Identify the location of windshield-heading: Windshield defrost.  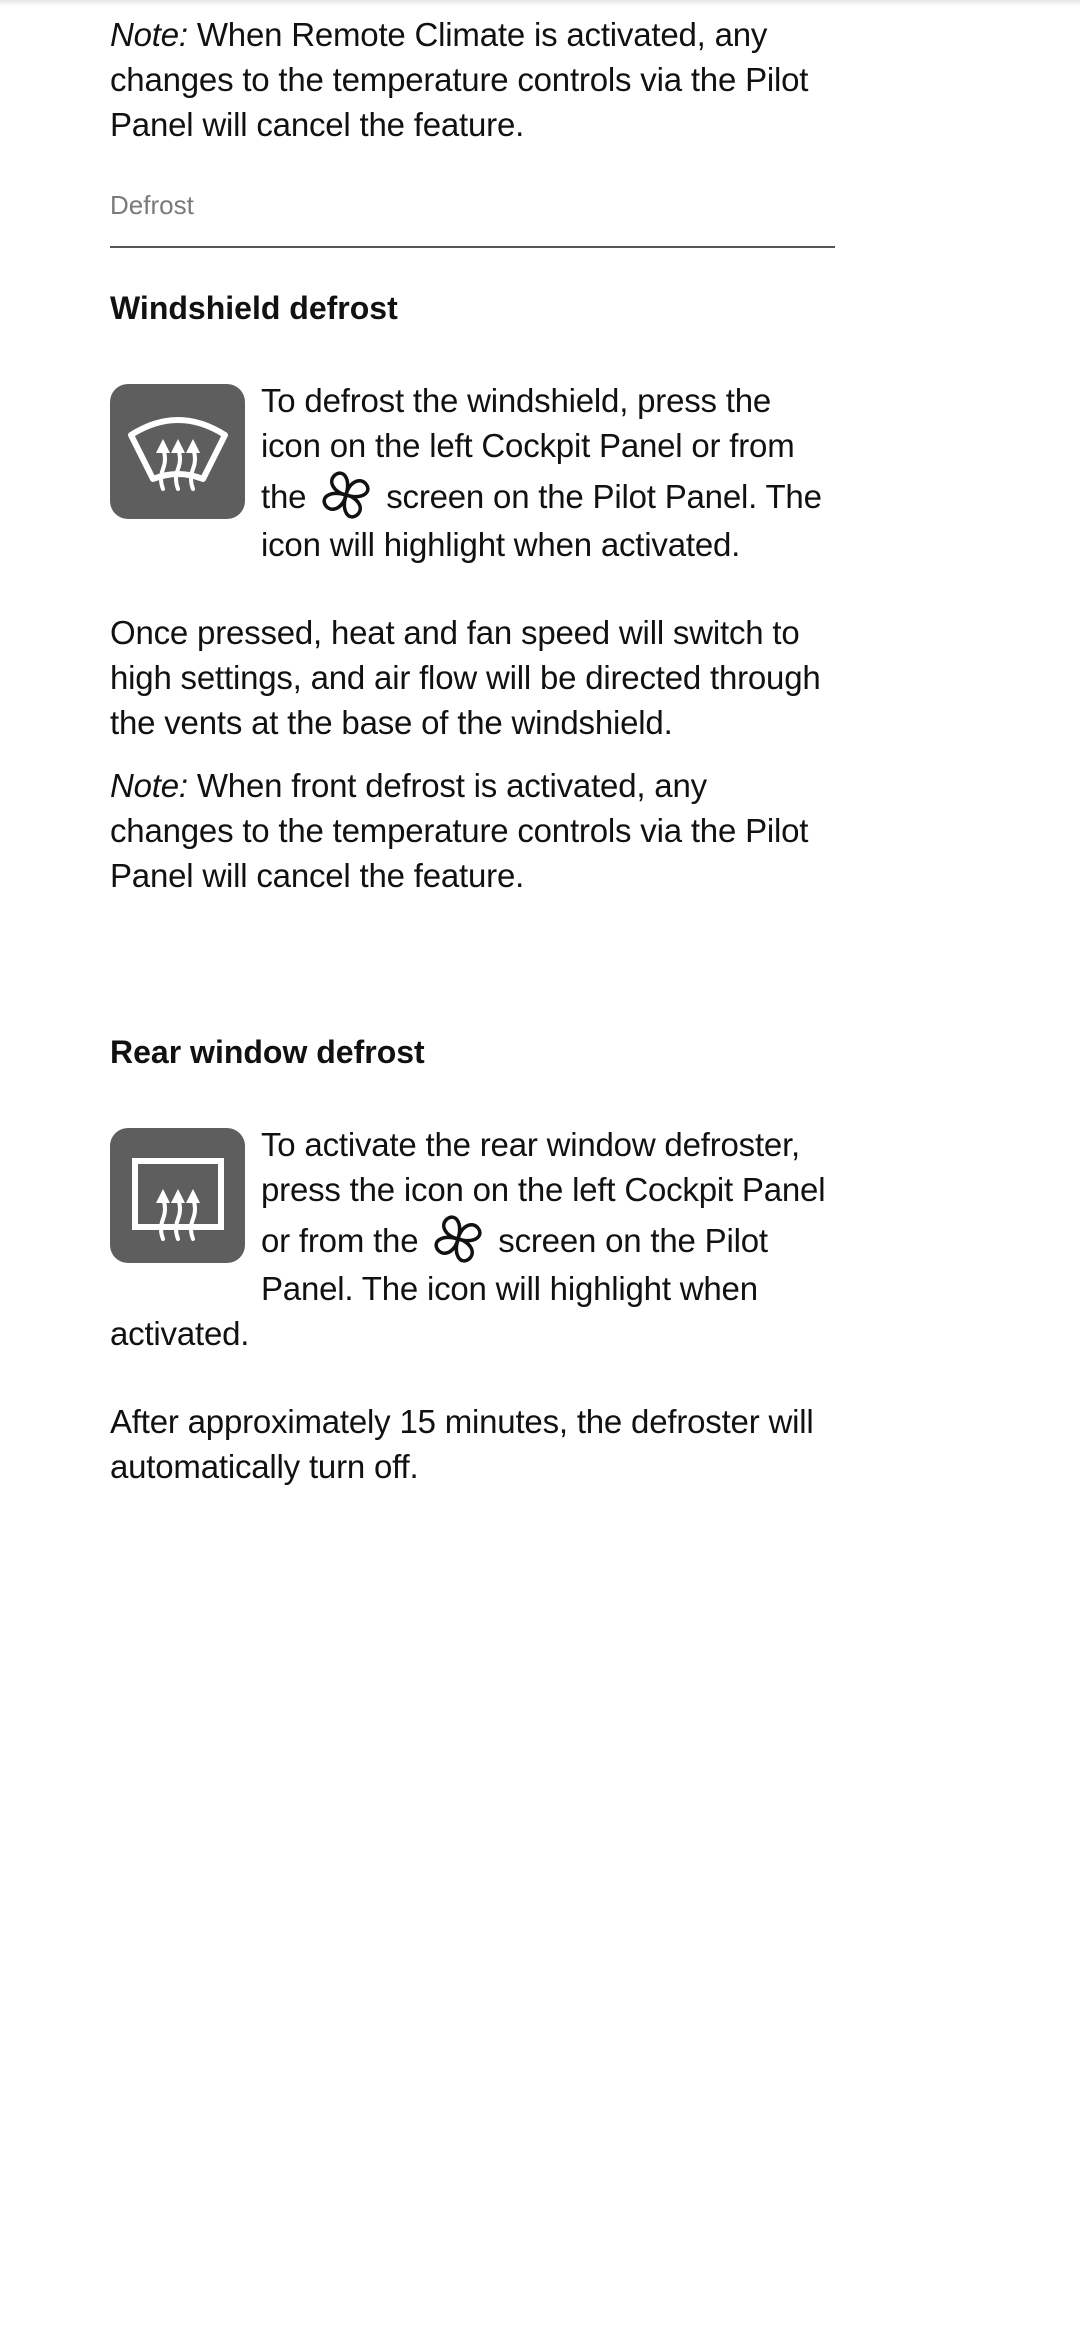
(254, 308).